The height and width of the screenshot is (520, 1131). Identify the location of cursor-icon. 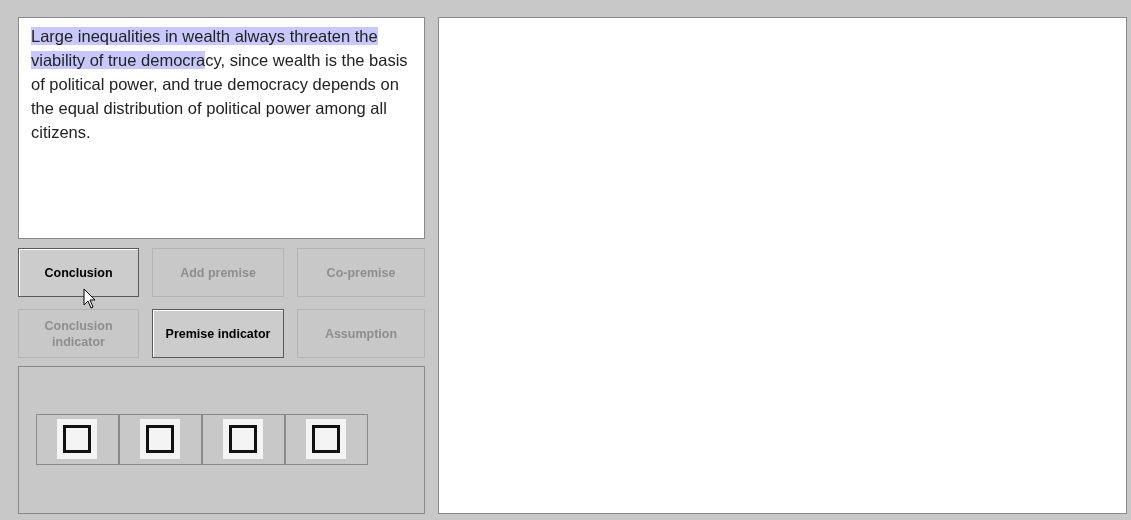
(90, 299).